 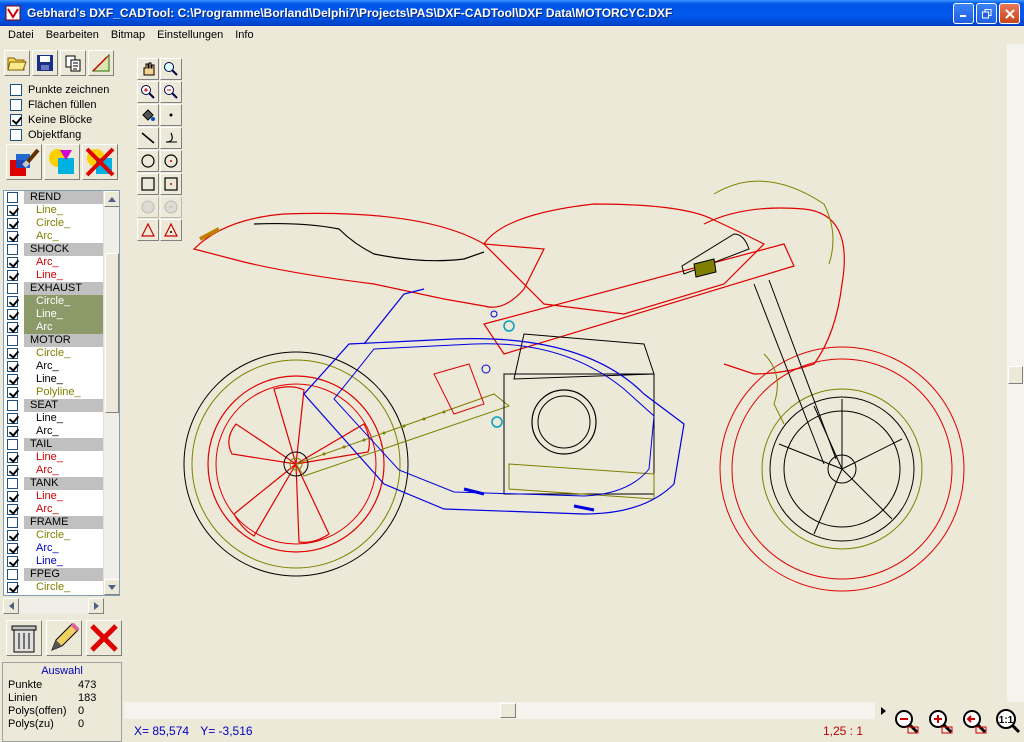 What do you see at coordinates (986, 13) in the screenshot?
I see `restore-button` at bounding box center [986, 13].